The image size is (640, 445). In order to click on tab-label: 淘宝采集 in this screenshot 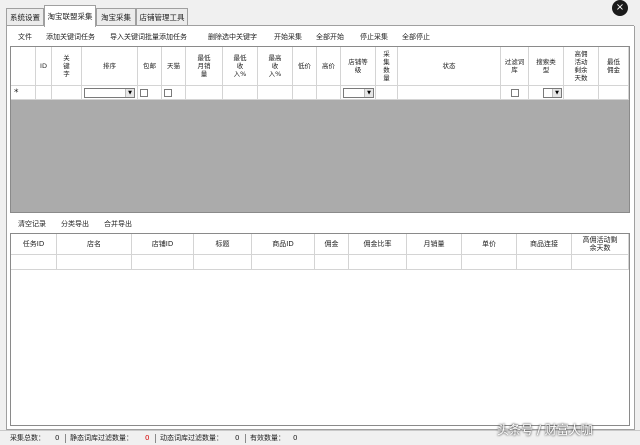, I will do `click(116, 17)`.